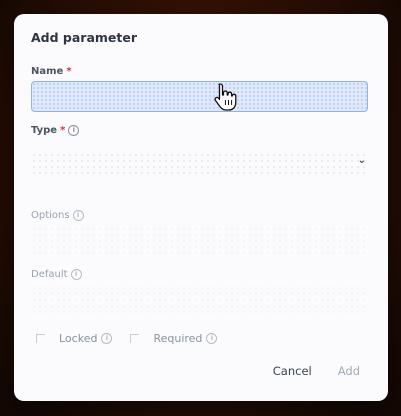 The width and height of the screenshot is (401, 416). What do you see at coordinates (47, 71) in the screenshot?
I see `name-label: Name` at bounding box center [47, 71].